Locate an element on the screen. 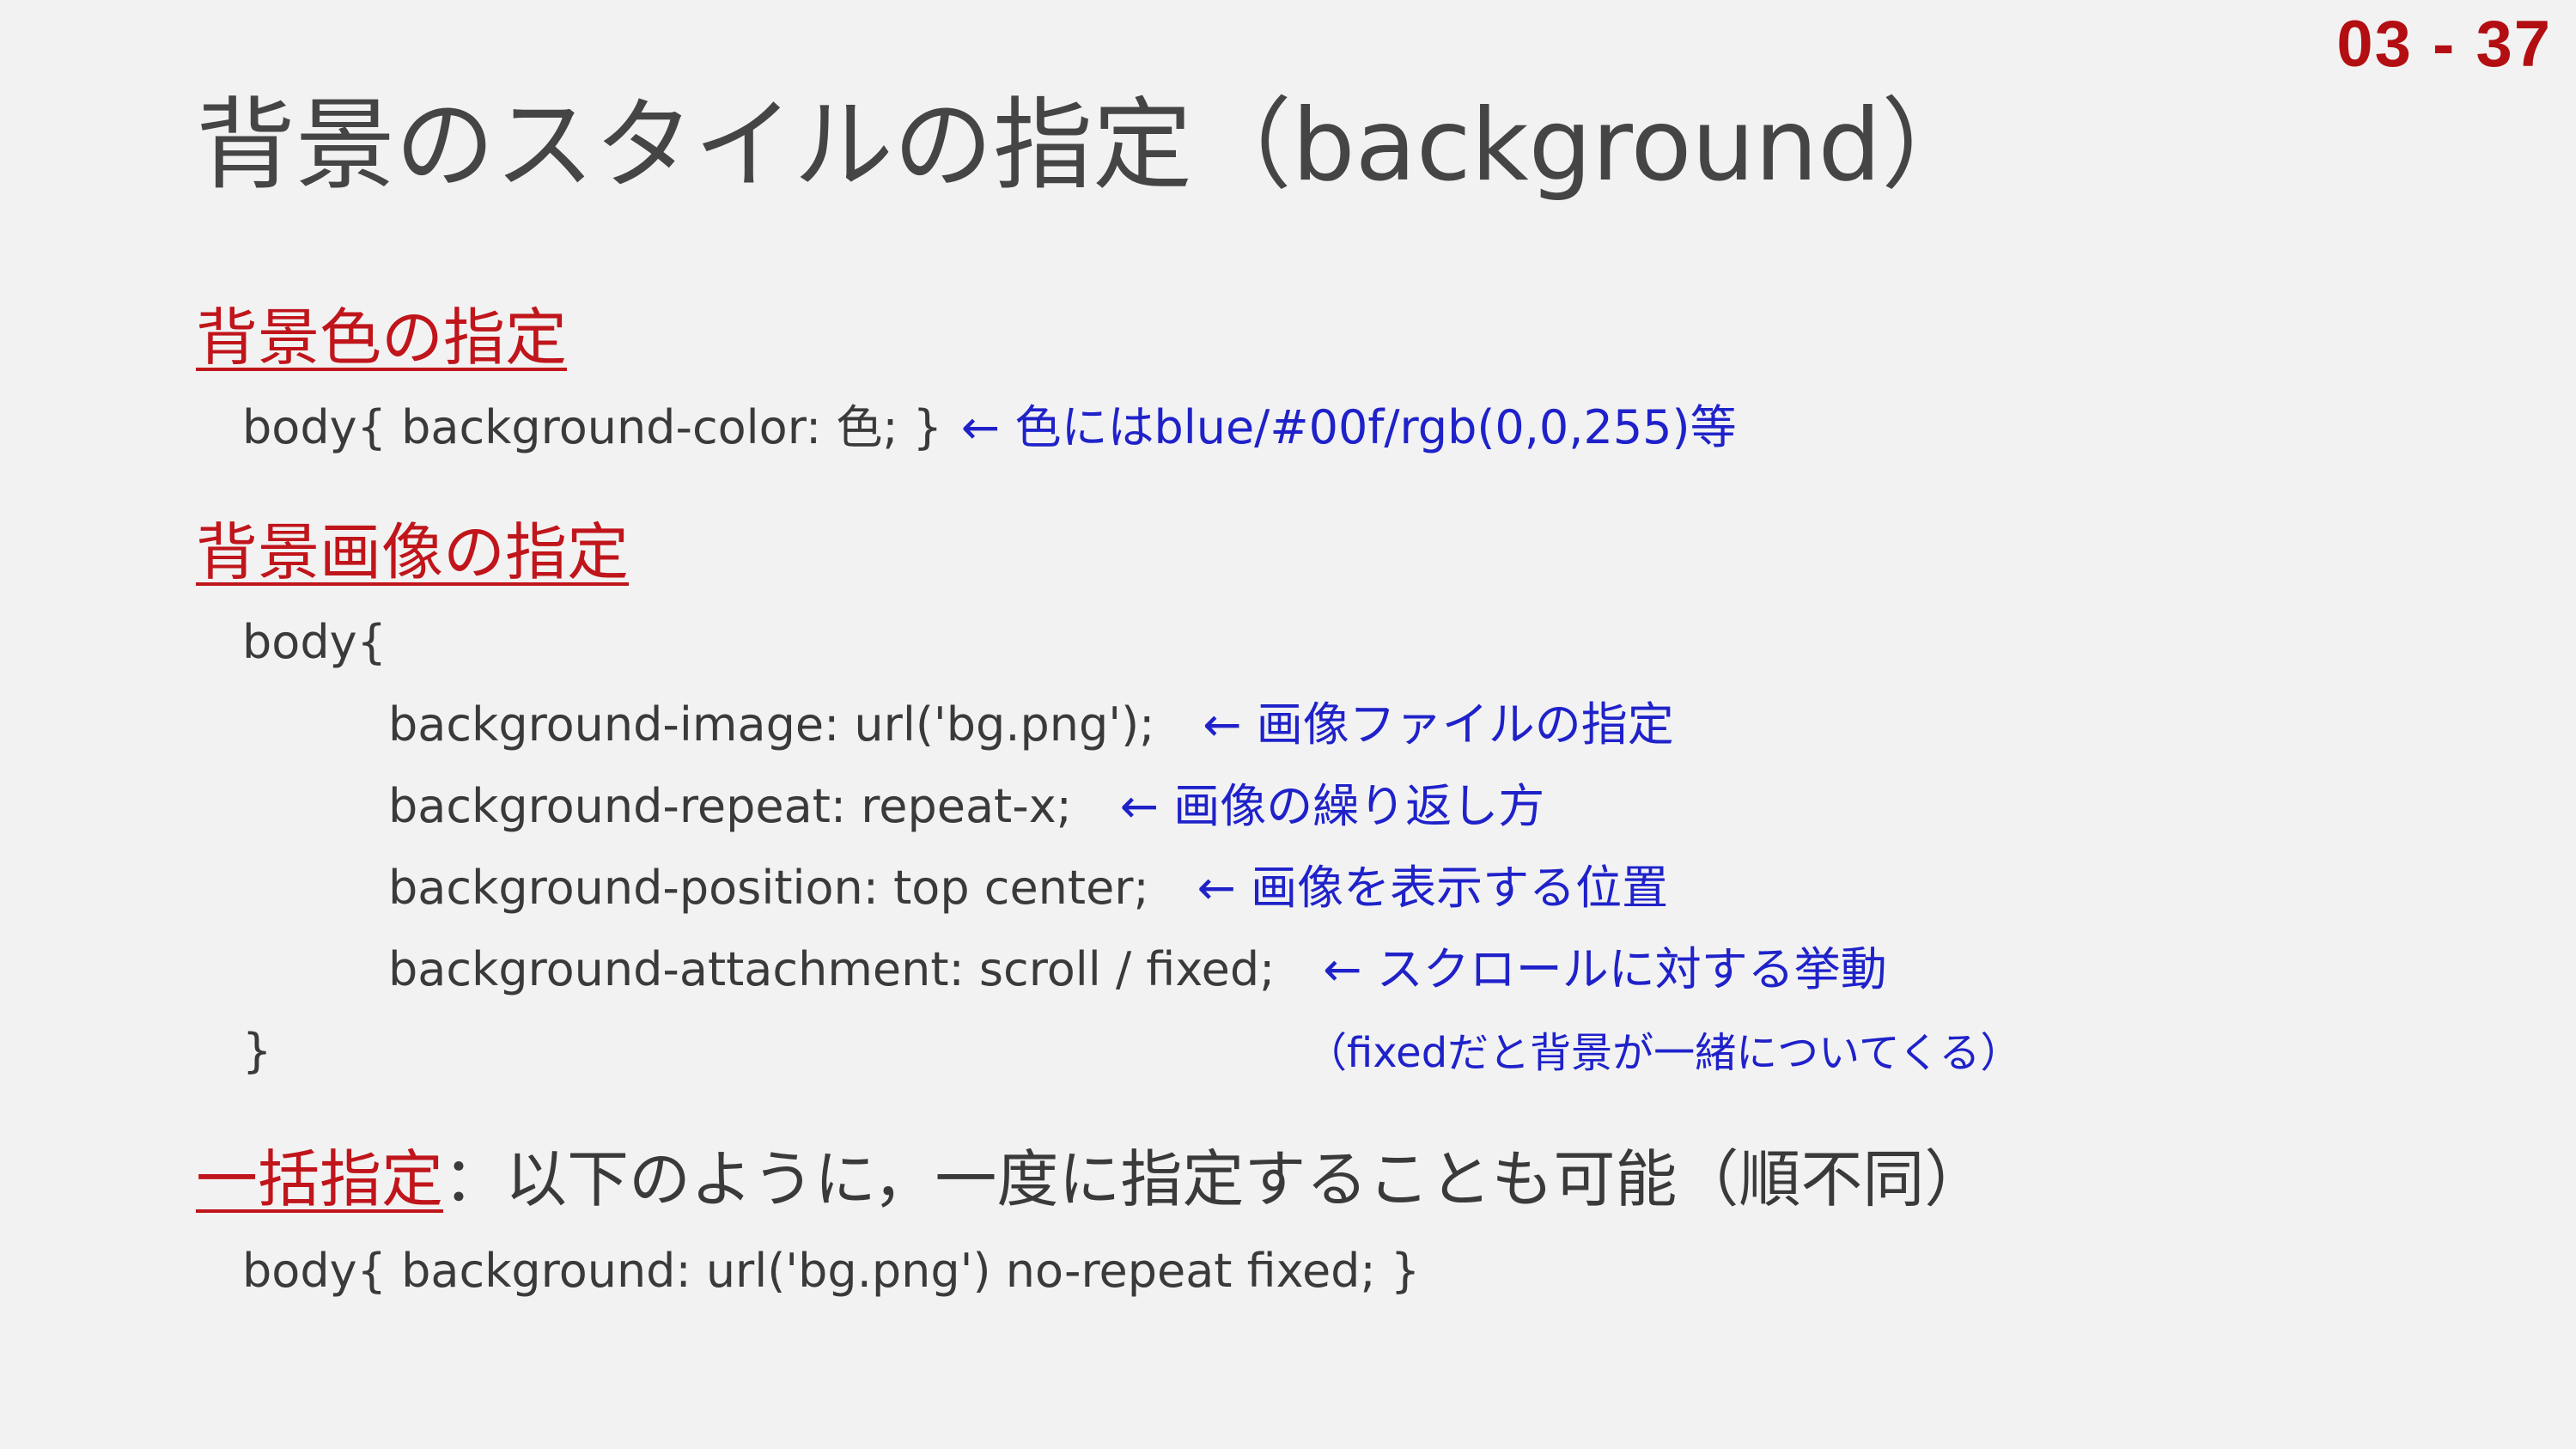 This screenshot has height=1449, width=2576. bg-color-code: body{ background-color: 色; } is located at coordinates (592, 427).